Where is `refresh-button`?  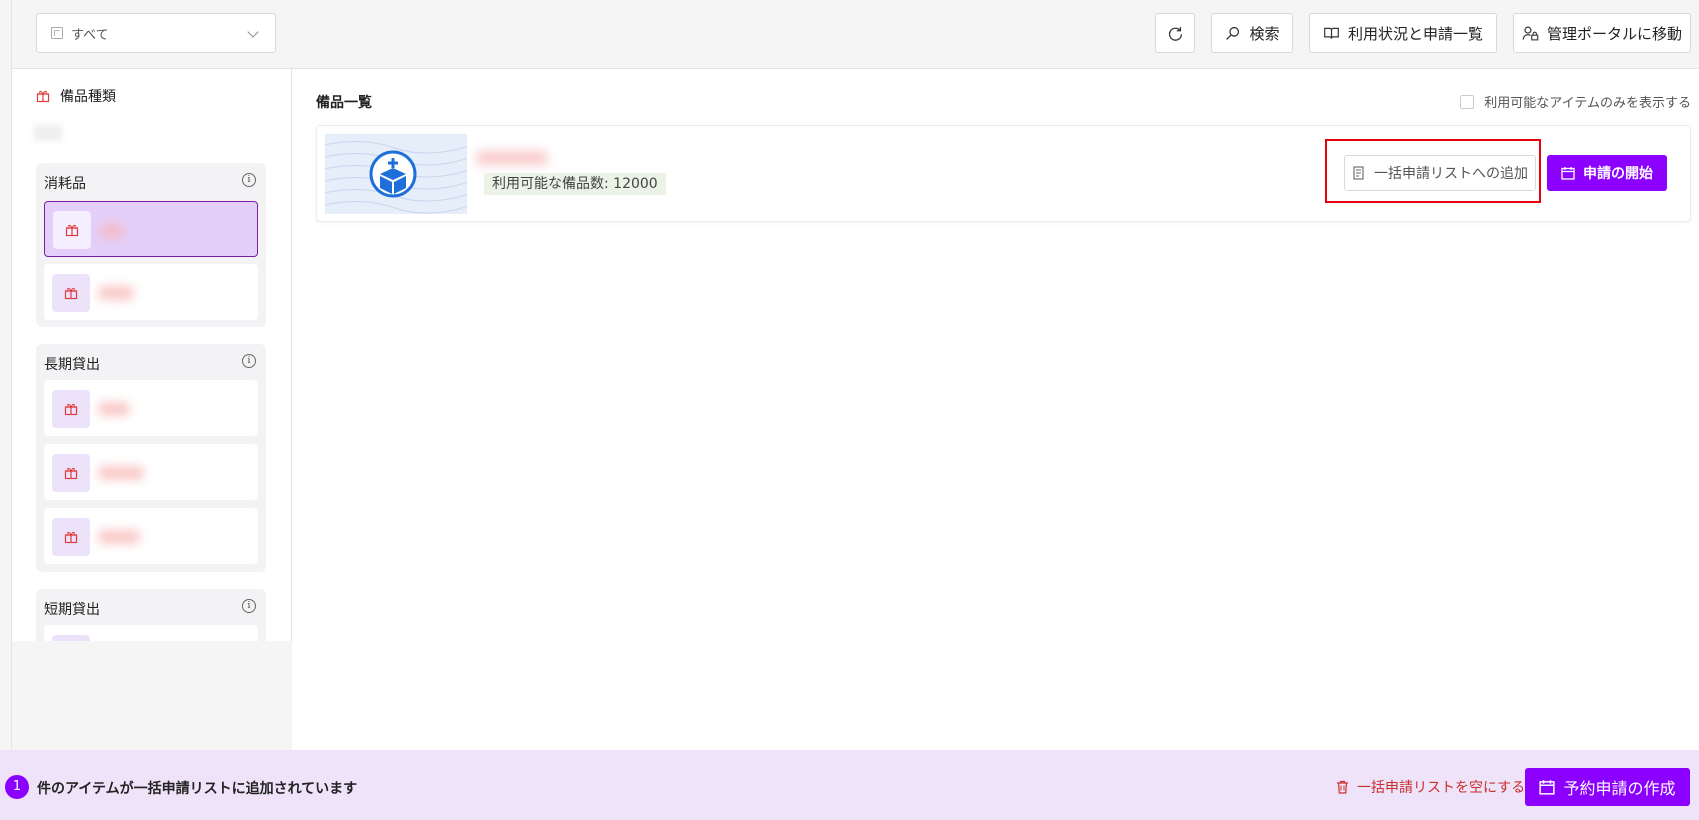 refresh-button is located at coordinates (1175, 33).